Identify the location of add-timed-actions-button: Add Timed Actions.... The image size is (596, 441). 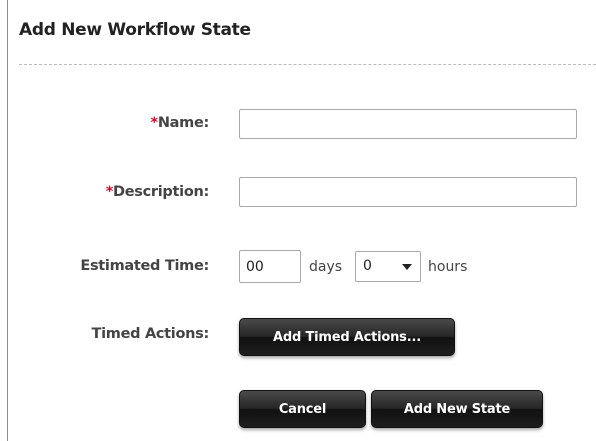
(347, 337).